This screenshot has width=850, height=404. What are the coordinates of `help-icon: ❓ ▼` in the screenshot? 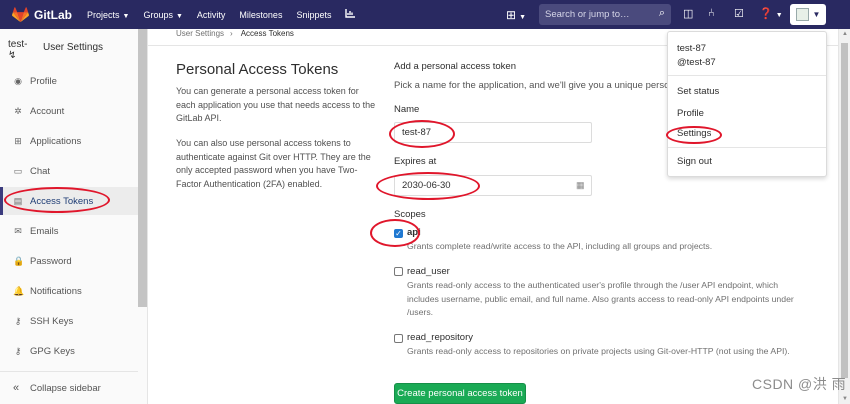 It's located at (771, 13).